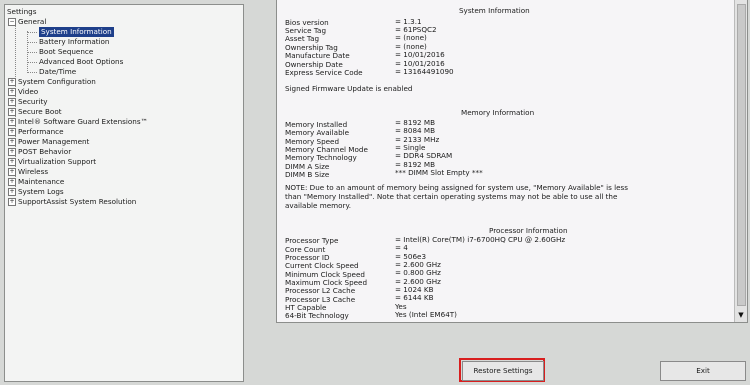 The width and height of the screenshot is (750, 385). Describe the element at coordinates (36, 182) in the screenshot. I see `tree-item-maintenance: + Maintenance` at that location.